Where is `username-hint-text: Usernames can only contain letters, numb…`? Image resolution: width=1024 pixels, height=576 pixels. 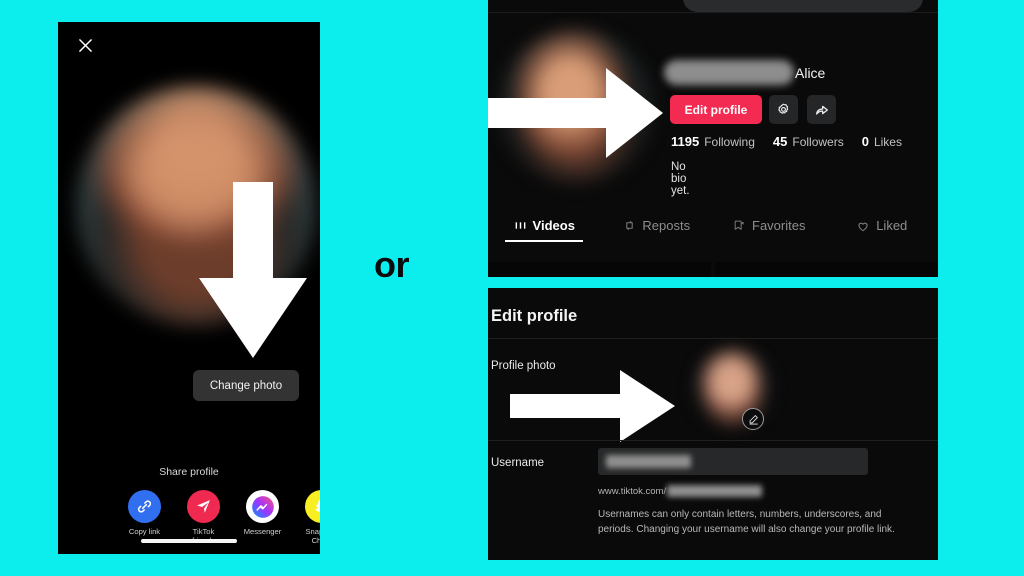
username-hint-text: Usernames can only contain letters, numb… is located at coordinates (746, 522).